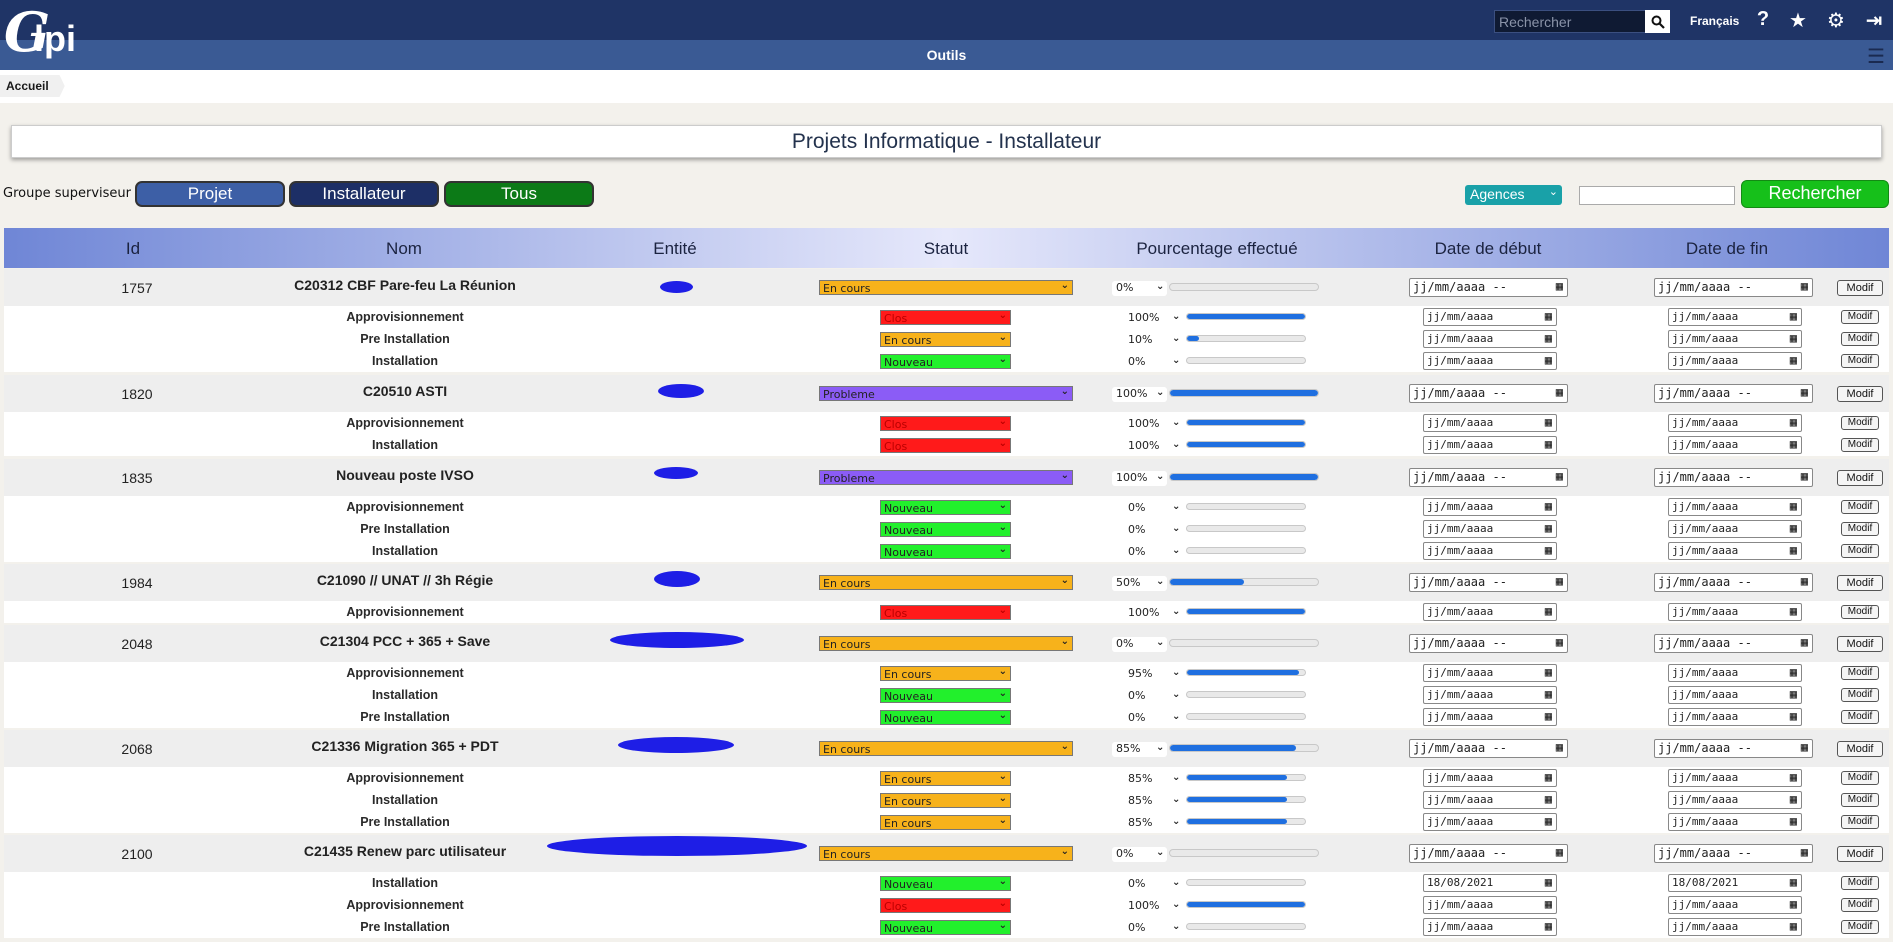  What do you see at coordinates (1154, 673) in the screenshot?
I see `percent-select: 95% ⌄` at bounding box center [1154, 673].